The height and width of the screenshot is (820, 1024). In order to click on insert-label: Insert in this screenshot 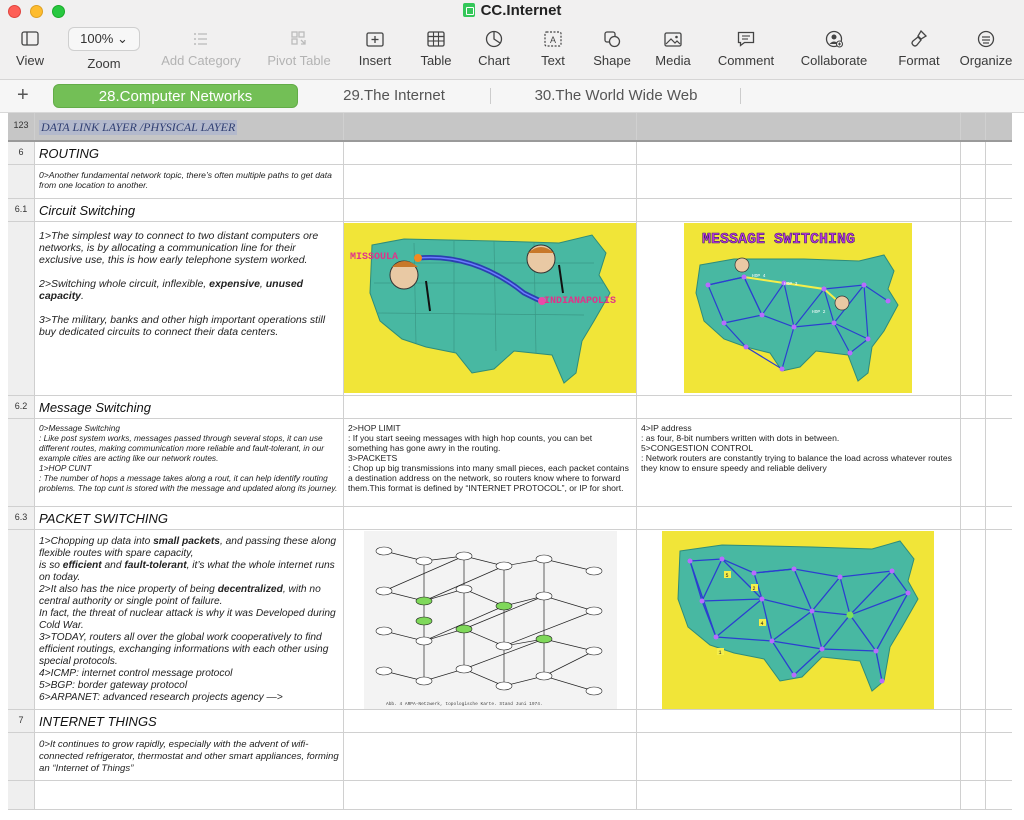, I will do `click(375, 60)`.